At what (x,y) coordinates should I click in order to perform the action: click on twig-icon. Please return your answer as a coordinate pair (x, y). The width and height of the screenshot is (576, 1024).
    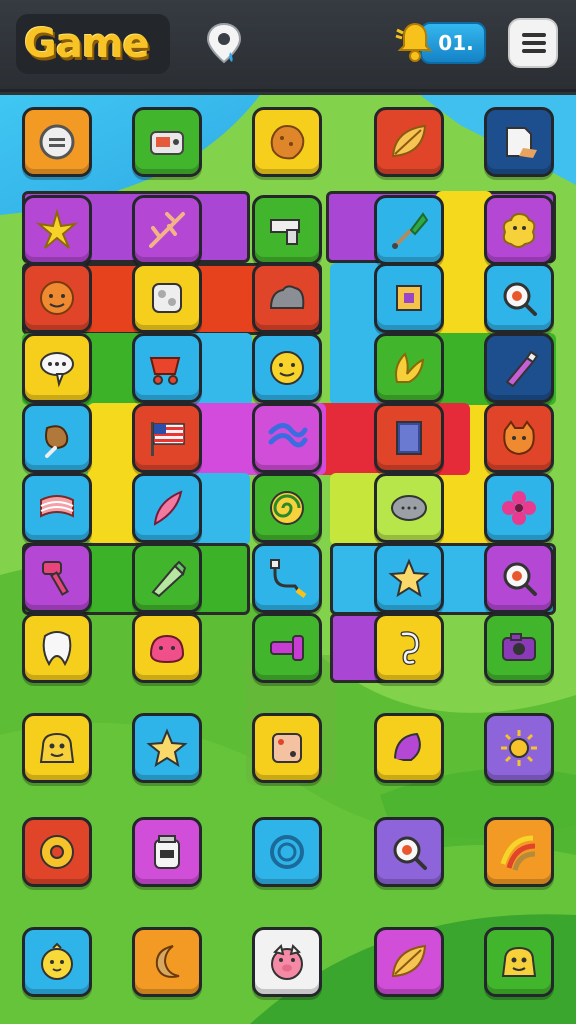
    Looking at the image, I should click on (167, 230).